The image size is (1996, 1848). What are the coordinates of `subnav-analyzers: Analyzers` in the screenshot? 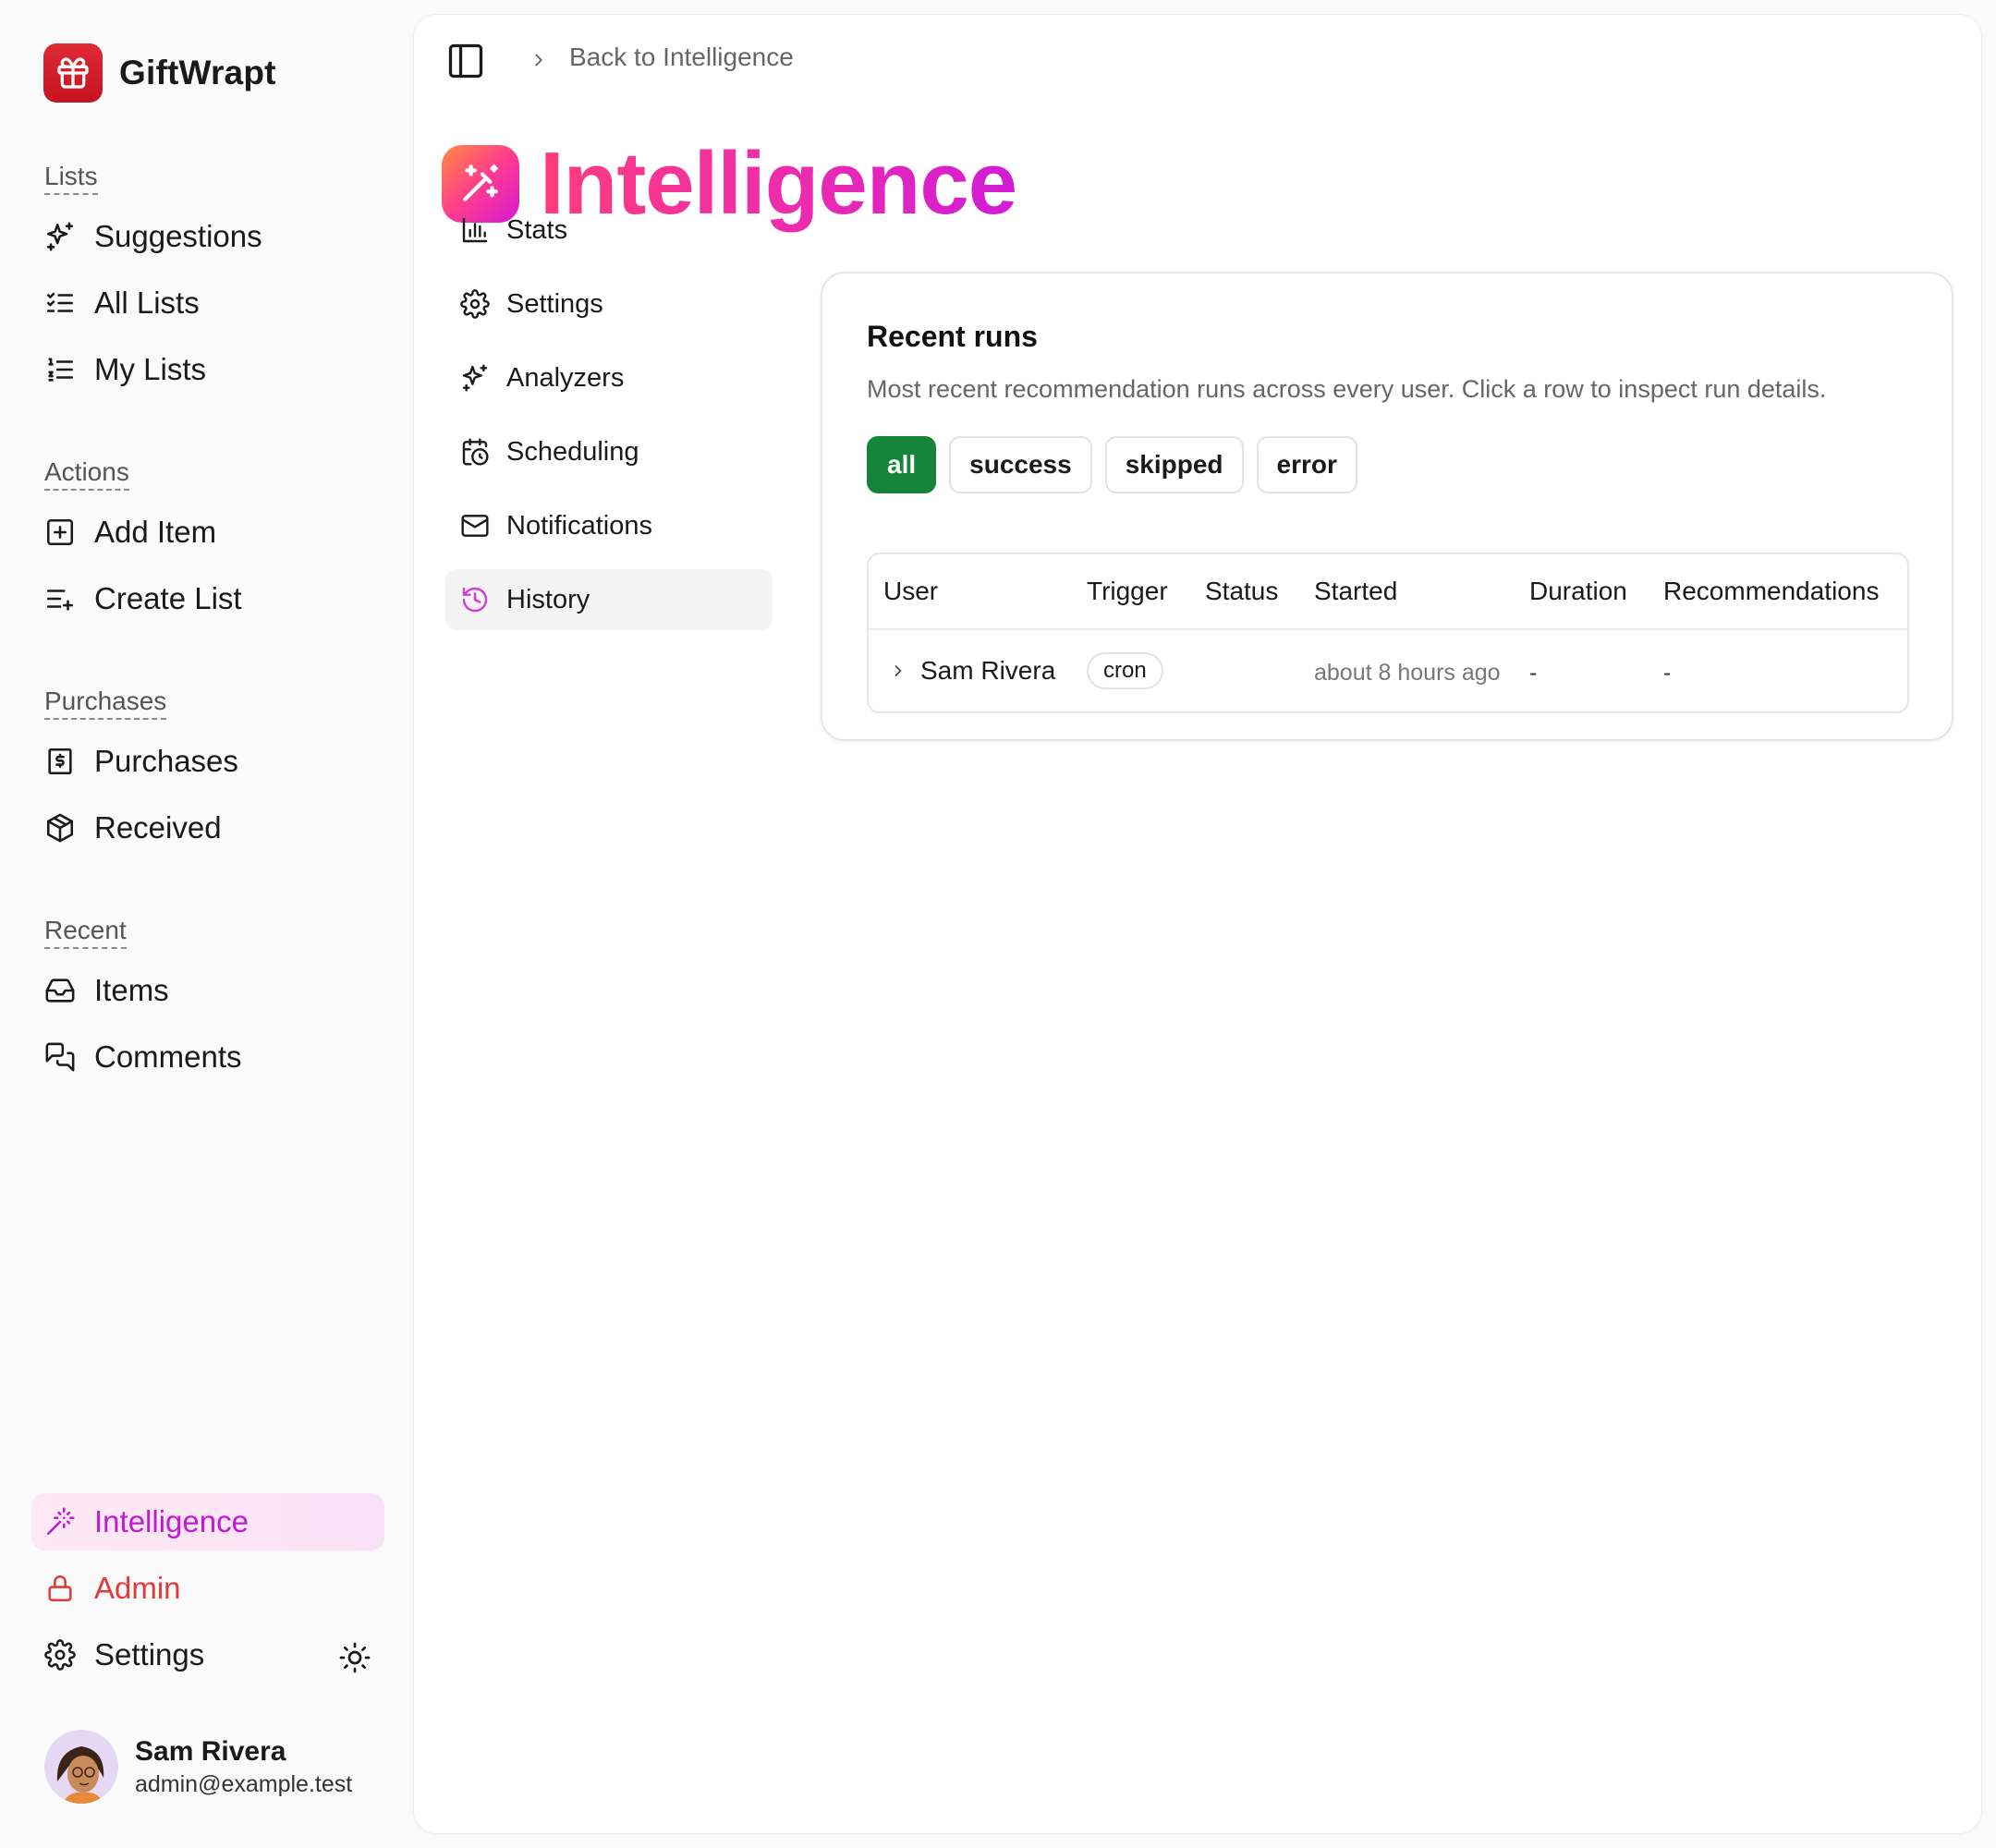 It's located at (609, 378).